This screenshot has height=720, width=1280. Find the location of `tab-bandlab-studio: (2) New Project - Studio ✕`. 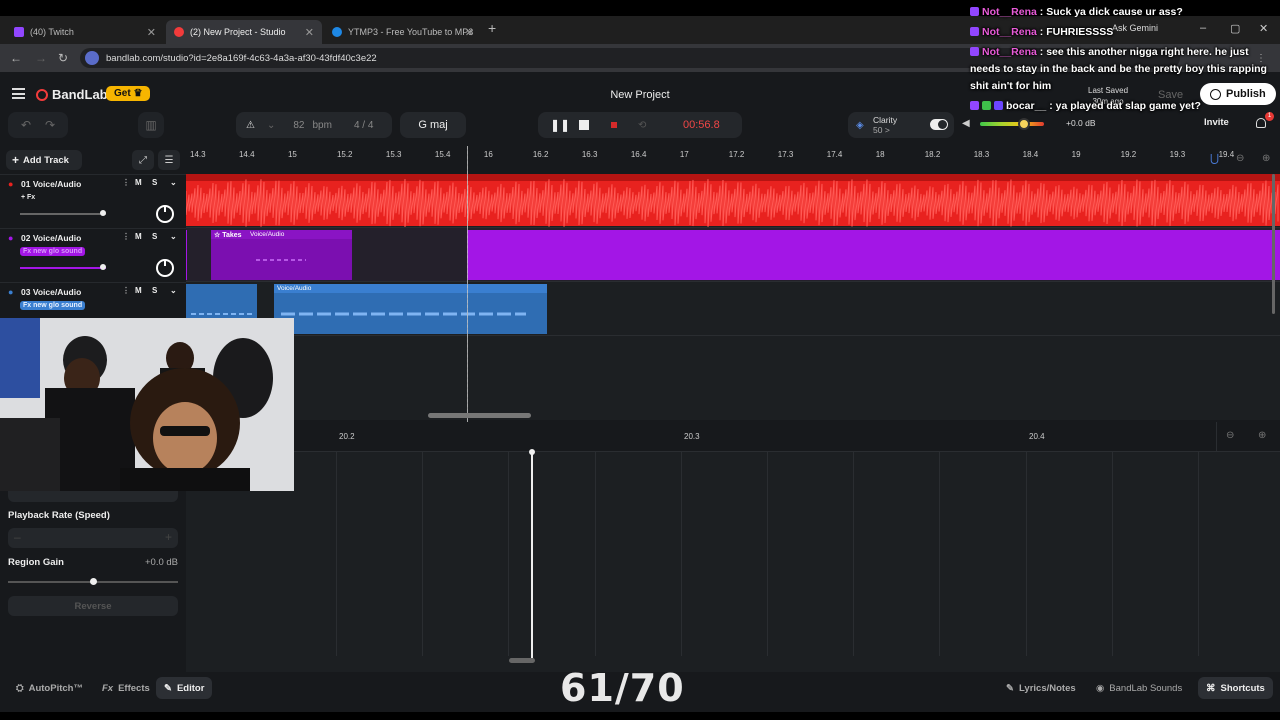

tab-bandlab-studio: (2) New Project - Studio ✕ is located at coordinates (244, 32).